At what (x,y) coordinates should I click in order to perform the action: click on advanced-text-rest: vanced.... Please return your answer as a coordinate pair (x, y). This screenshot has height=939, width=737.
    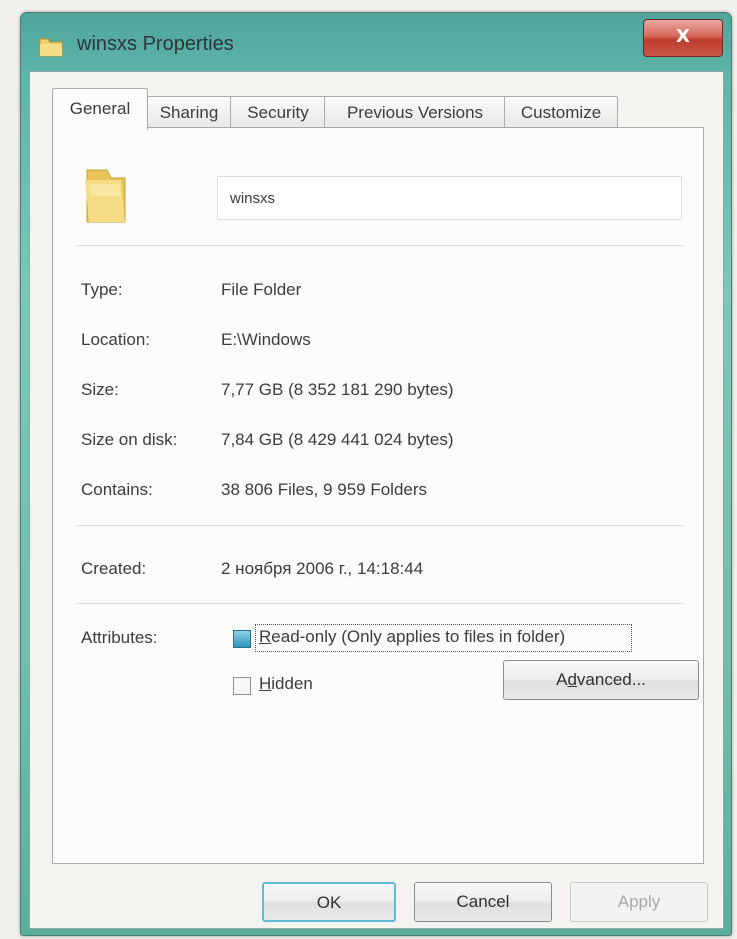
    Looking at the image, I should click on (611, 679).